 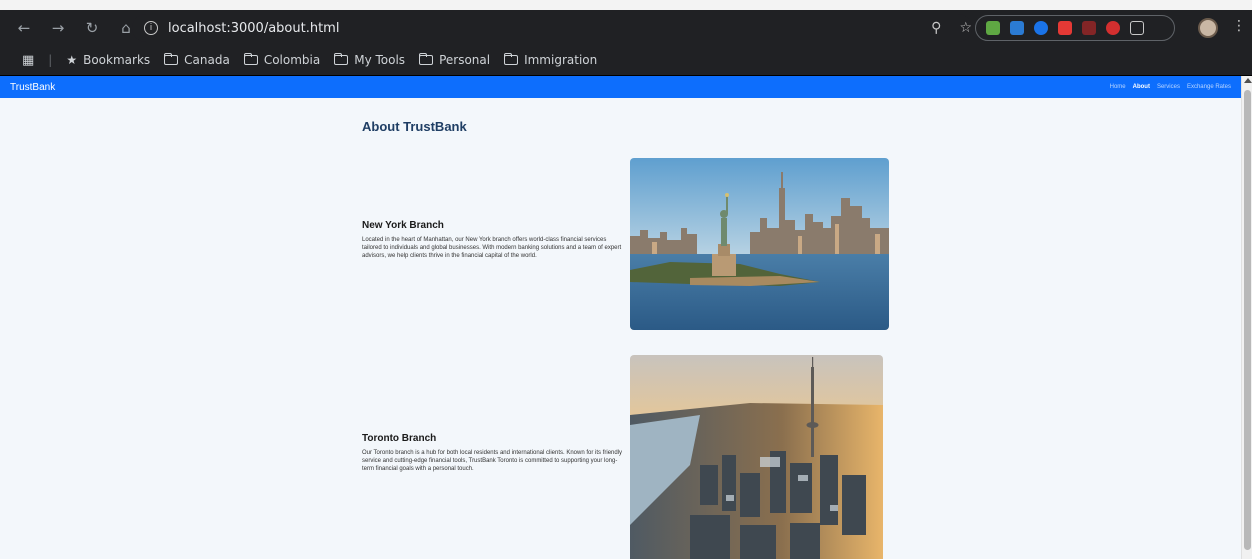 What do you see at coordinates (561, 60) in the screenshot?
I see `bookmark-label: Immigration` at bounding box center [561, 60].